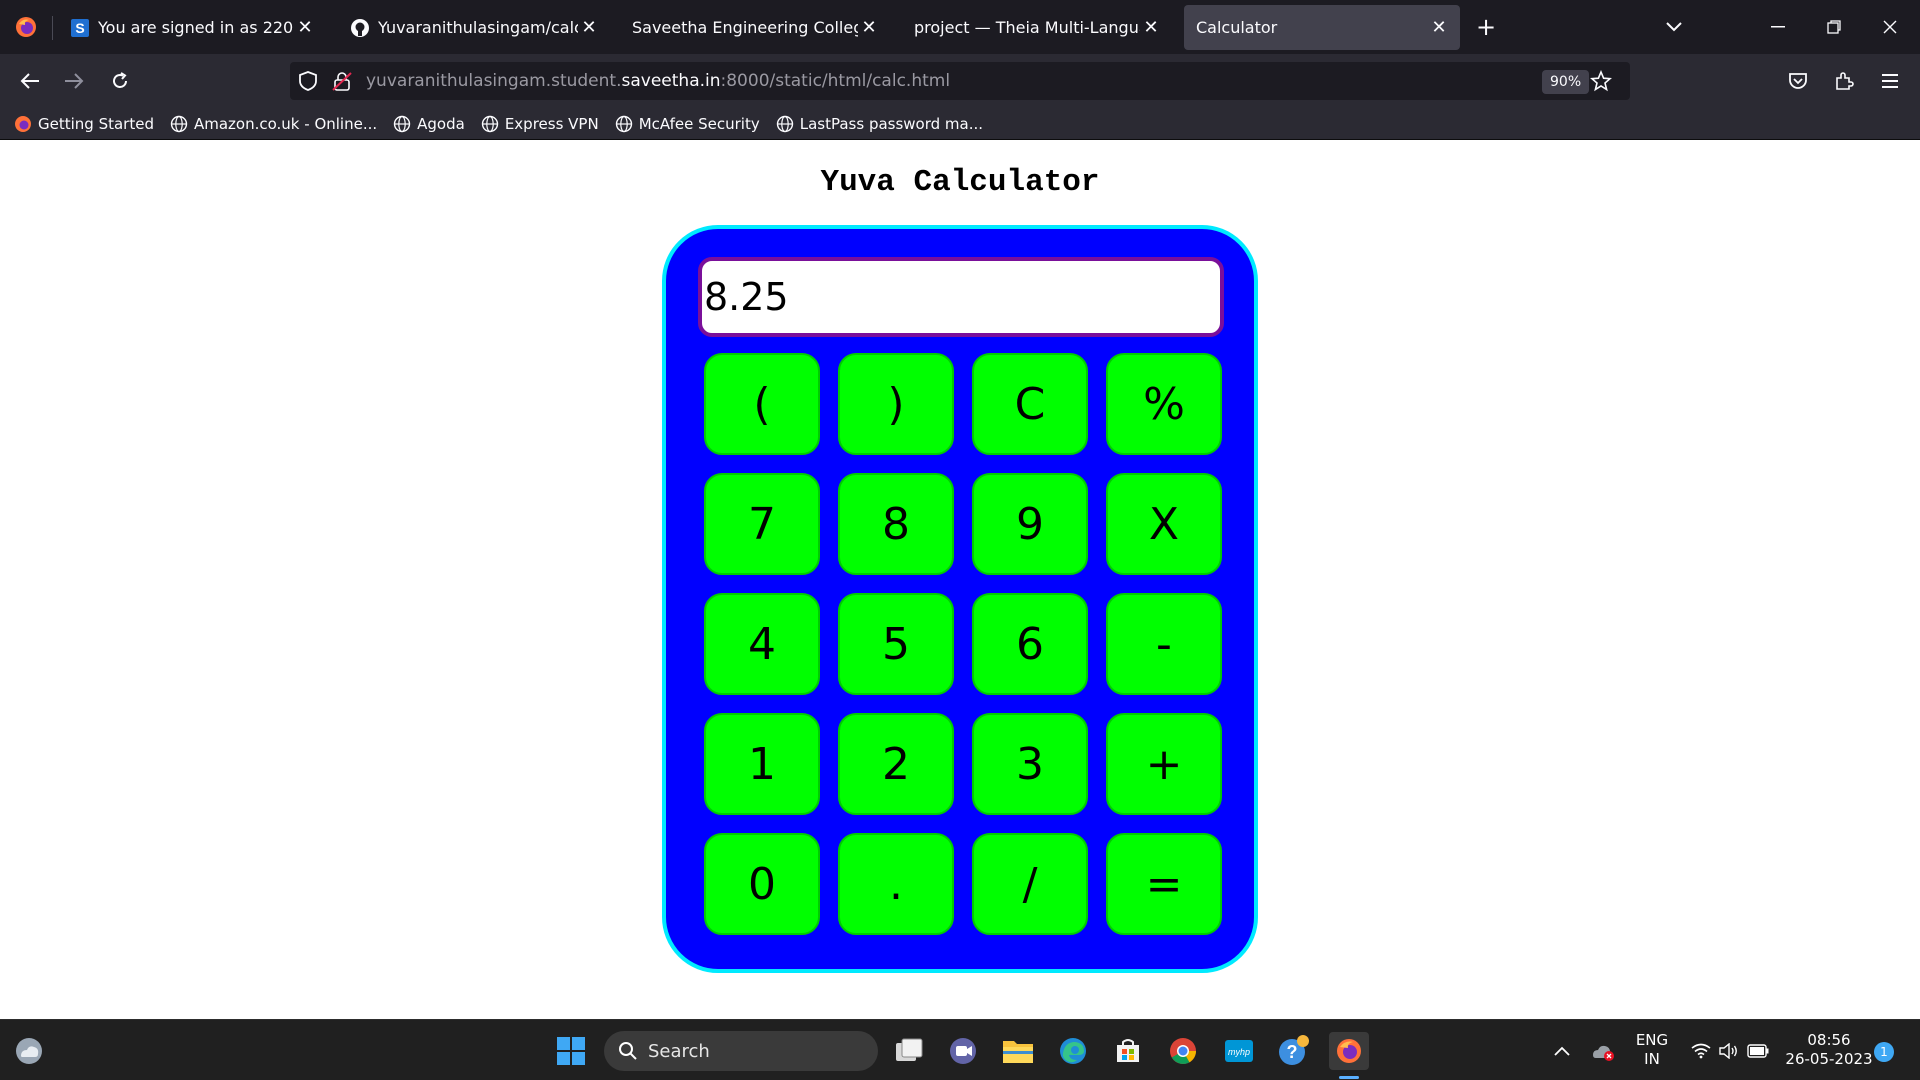 The image size is (1920, 1080). I want to click on svg-text: myhp, so click(1239, 1052).